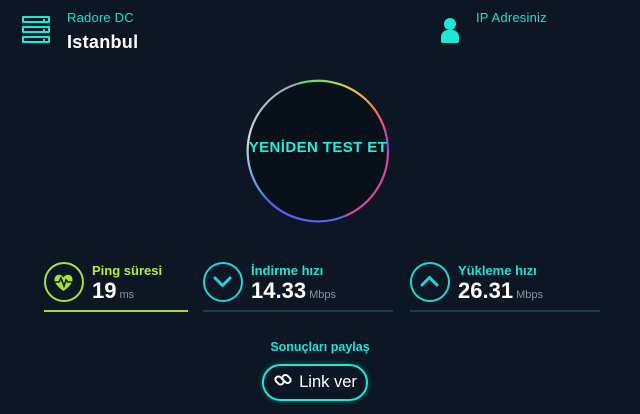  Describe the element at coordinates (64, 282) in the screenshot. I see `heartbeat-icon` at that location.